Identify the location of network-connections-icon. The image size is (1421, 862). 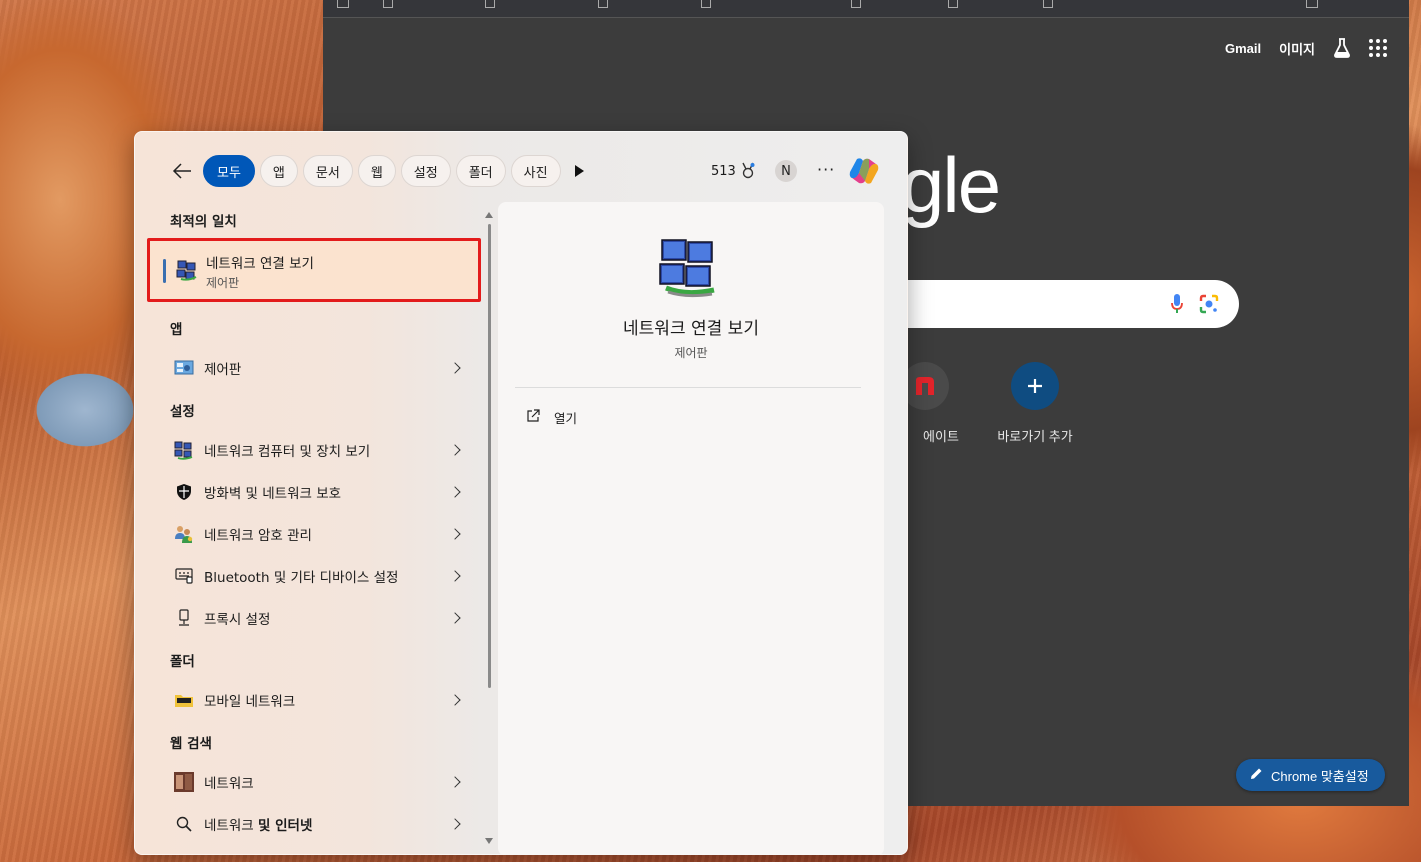
(187, 270).